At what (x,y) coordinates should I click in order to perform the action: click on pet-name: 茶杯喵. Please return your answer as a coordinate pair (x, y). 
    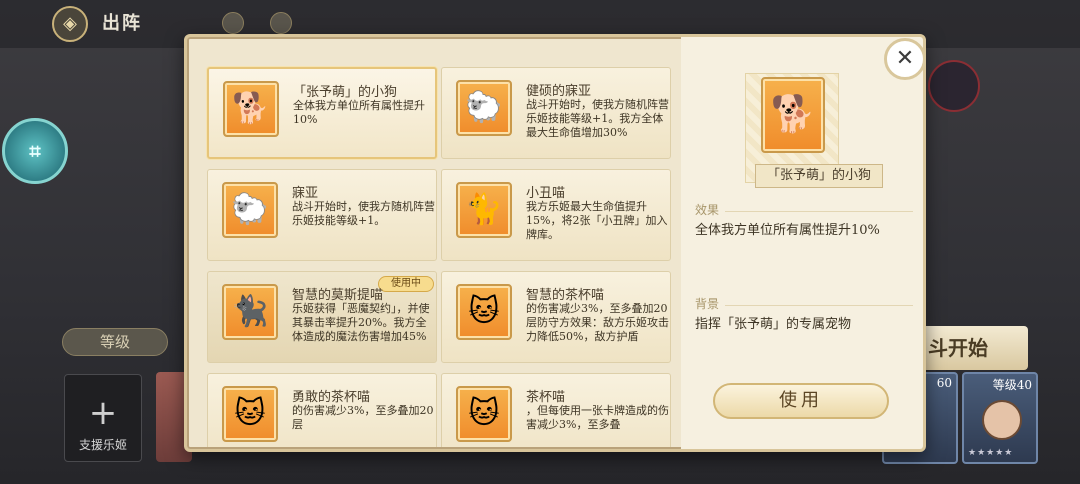
    Looking at the image, I should click on (546, 397).